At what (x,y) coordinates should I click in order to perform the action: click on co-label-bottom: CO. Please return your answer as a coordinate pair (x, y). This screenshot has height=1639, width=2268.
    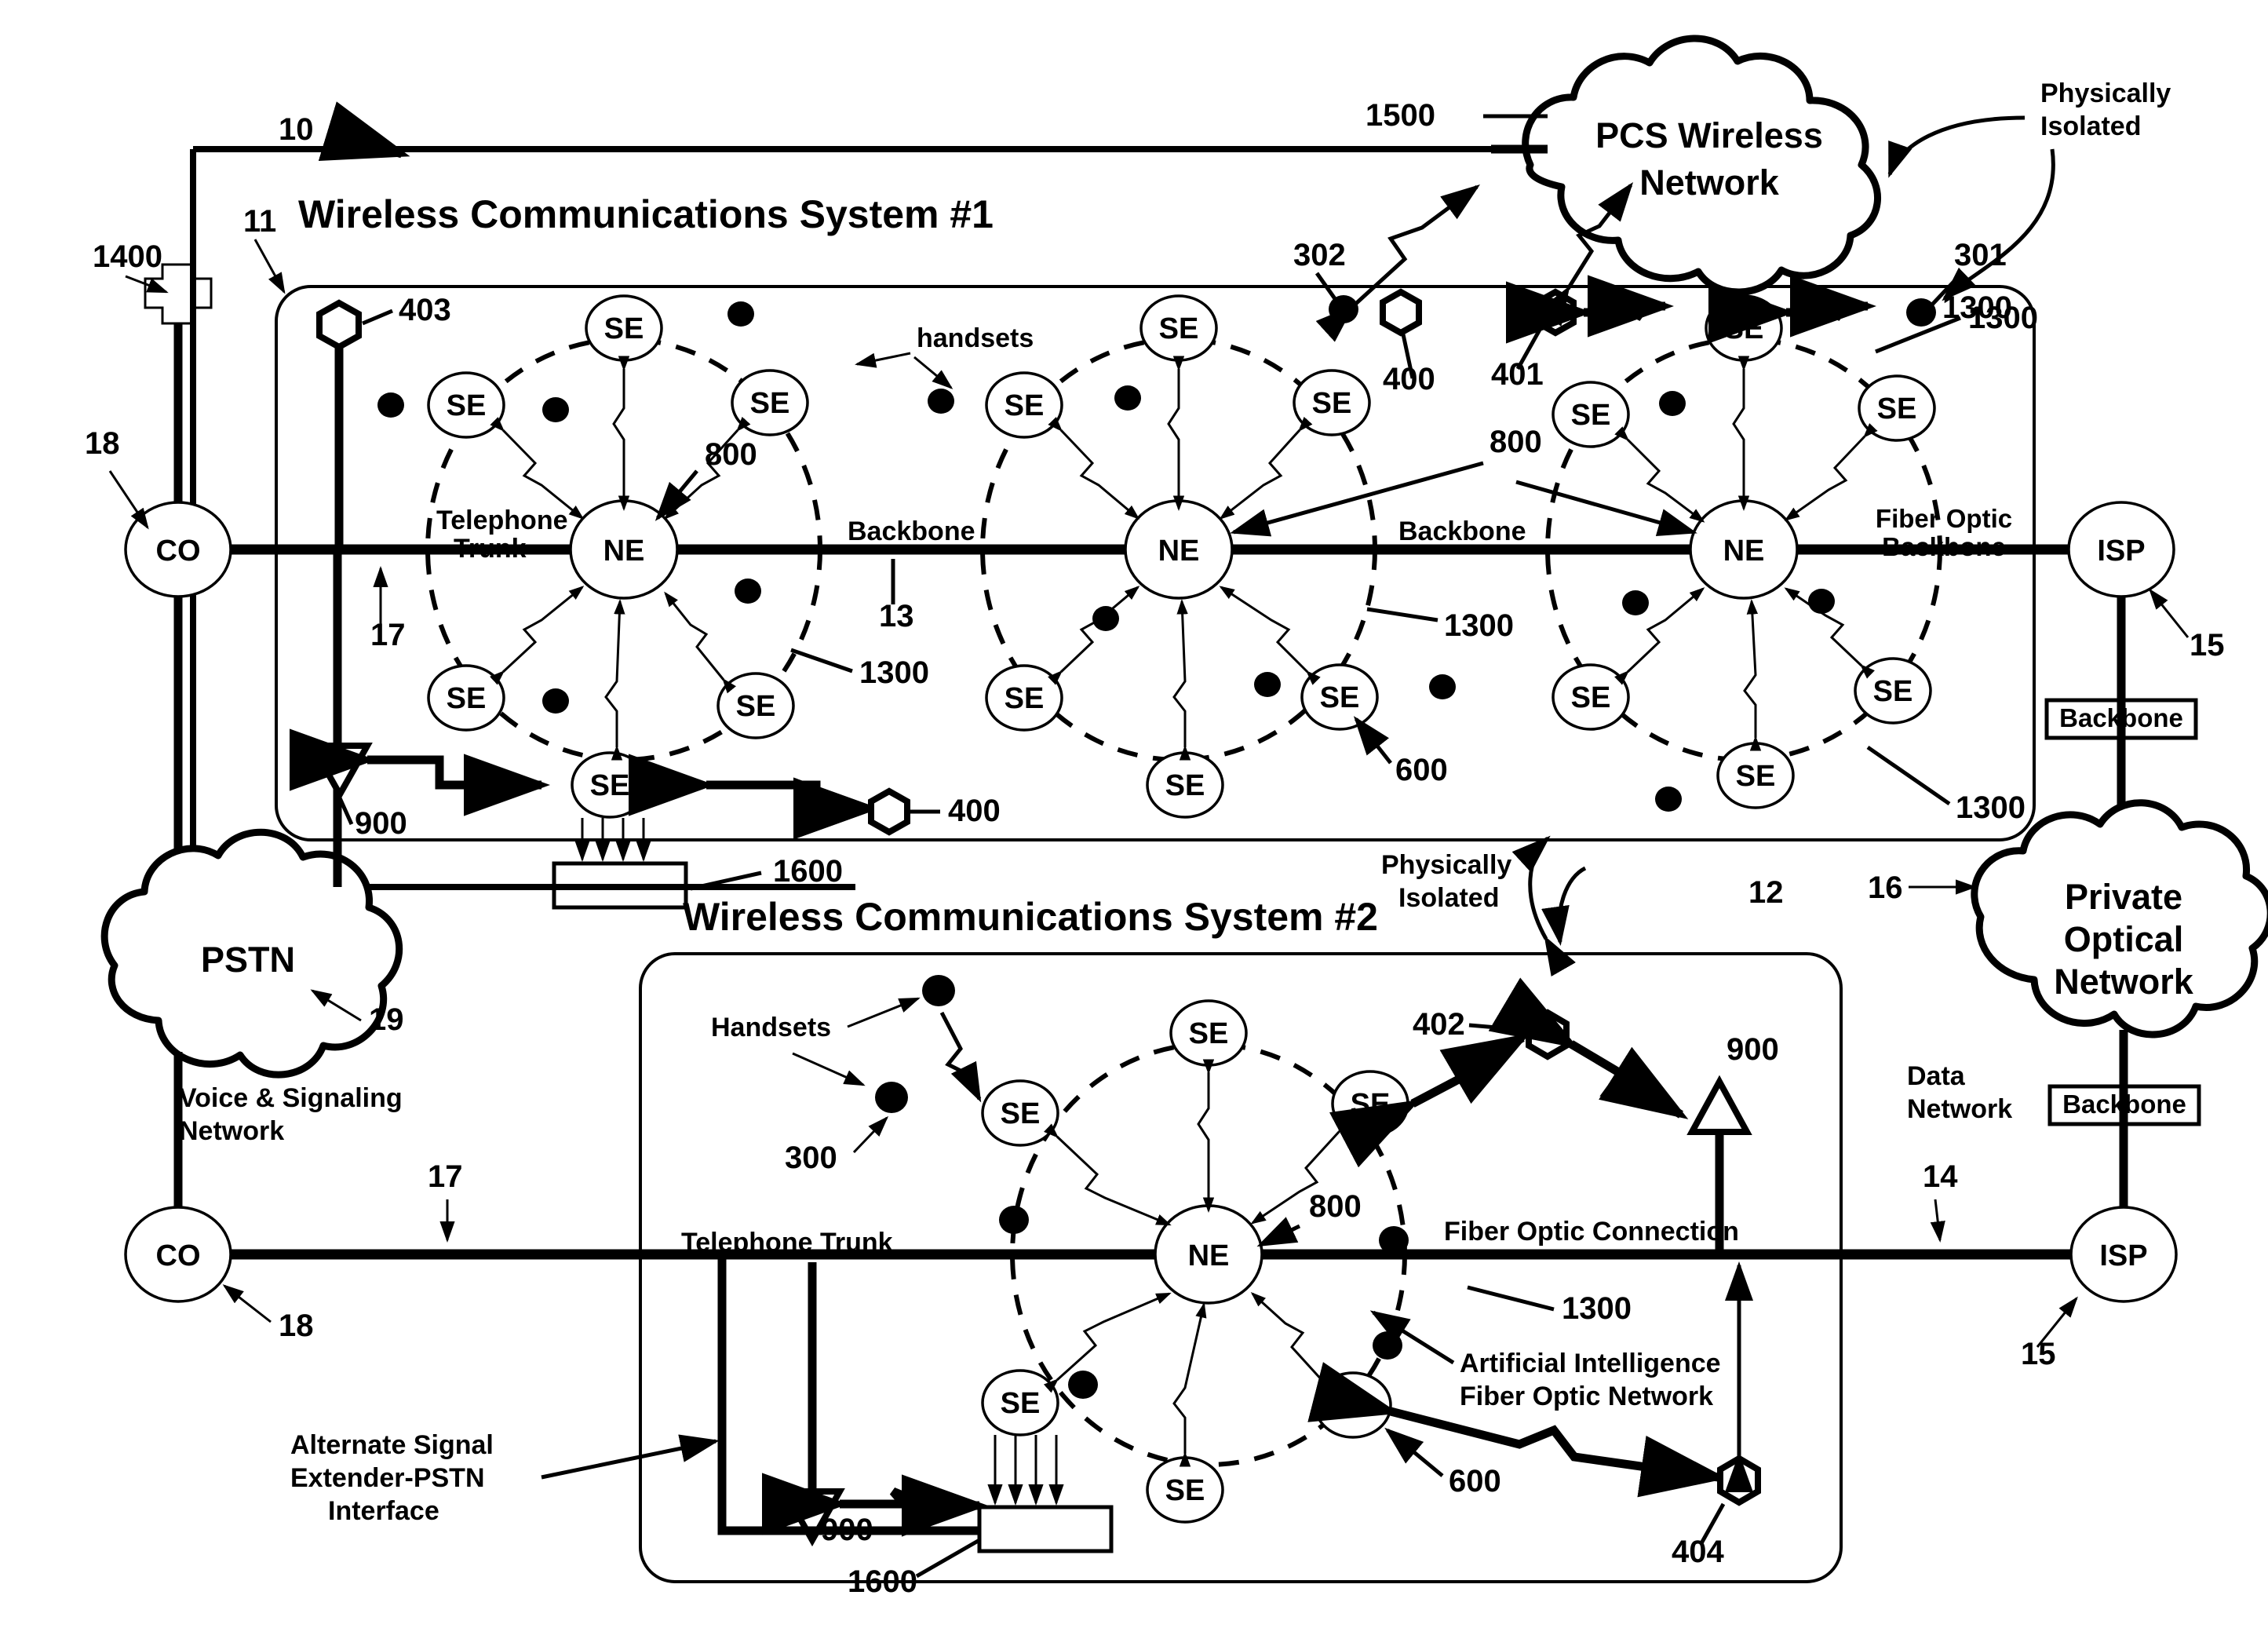
    Looking at the image, I should click on (178, 1255).